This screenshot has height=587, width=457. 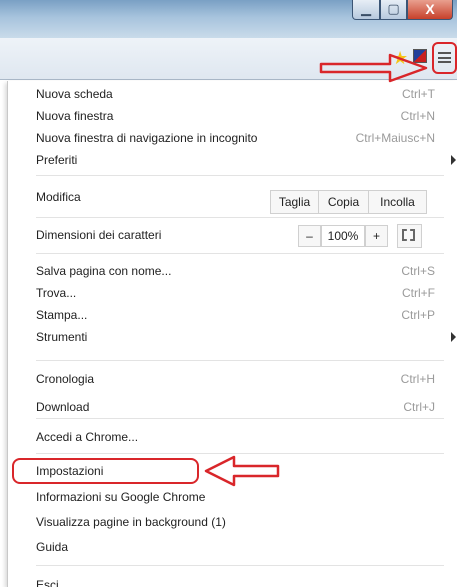 I want to click on annotation-arrow-right, so click(x=373, y=68).